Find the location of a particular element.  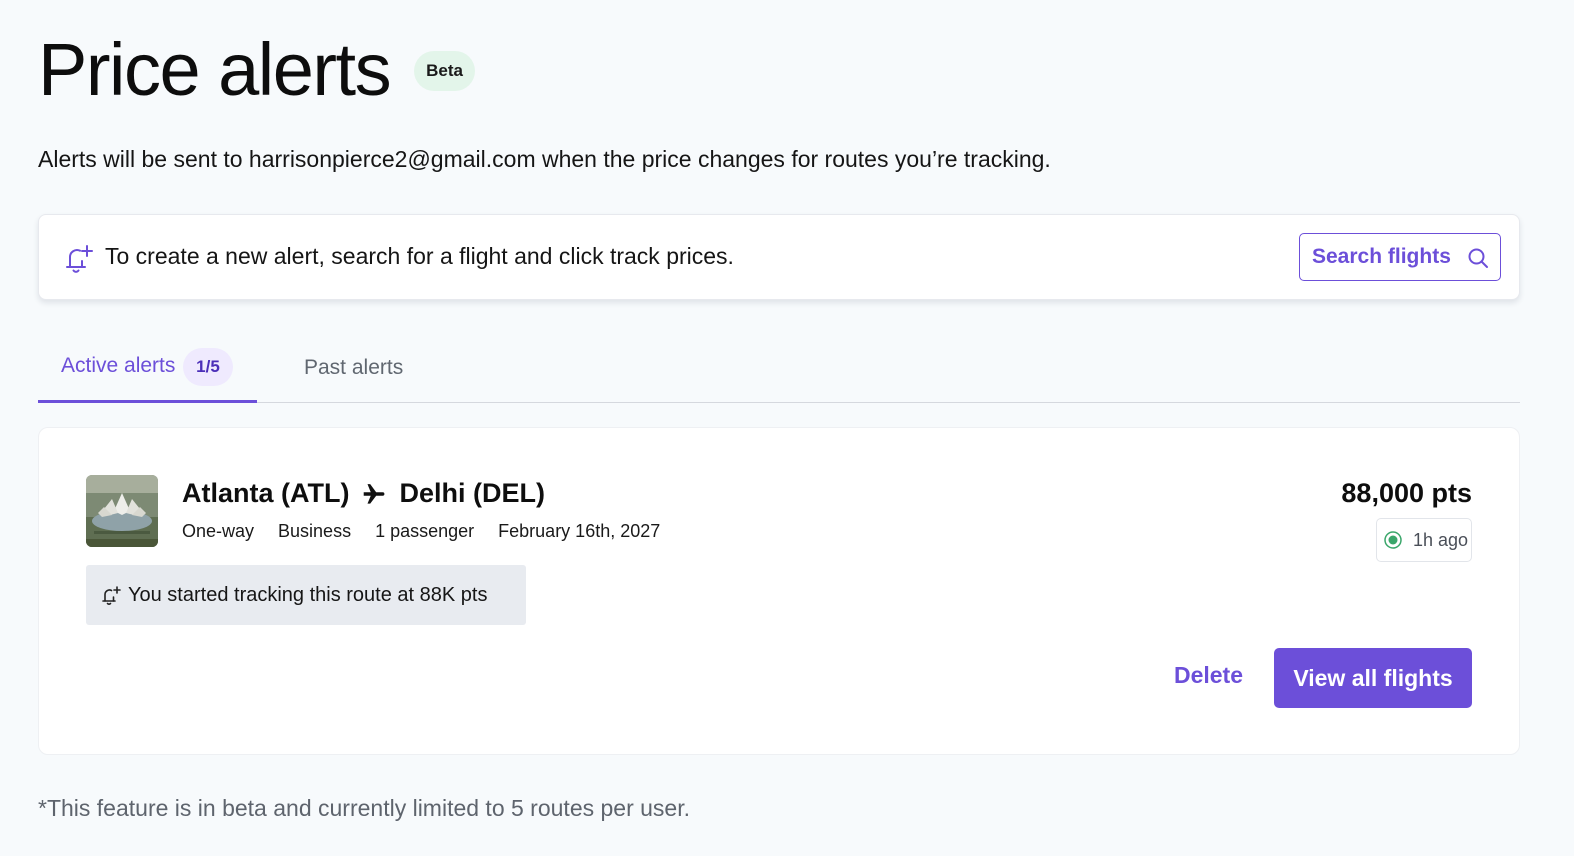

active-alerts-count: 1/5 is located at coordinates (208, 367).